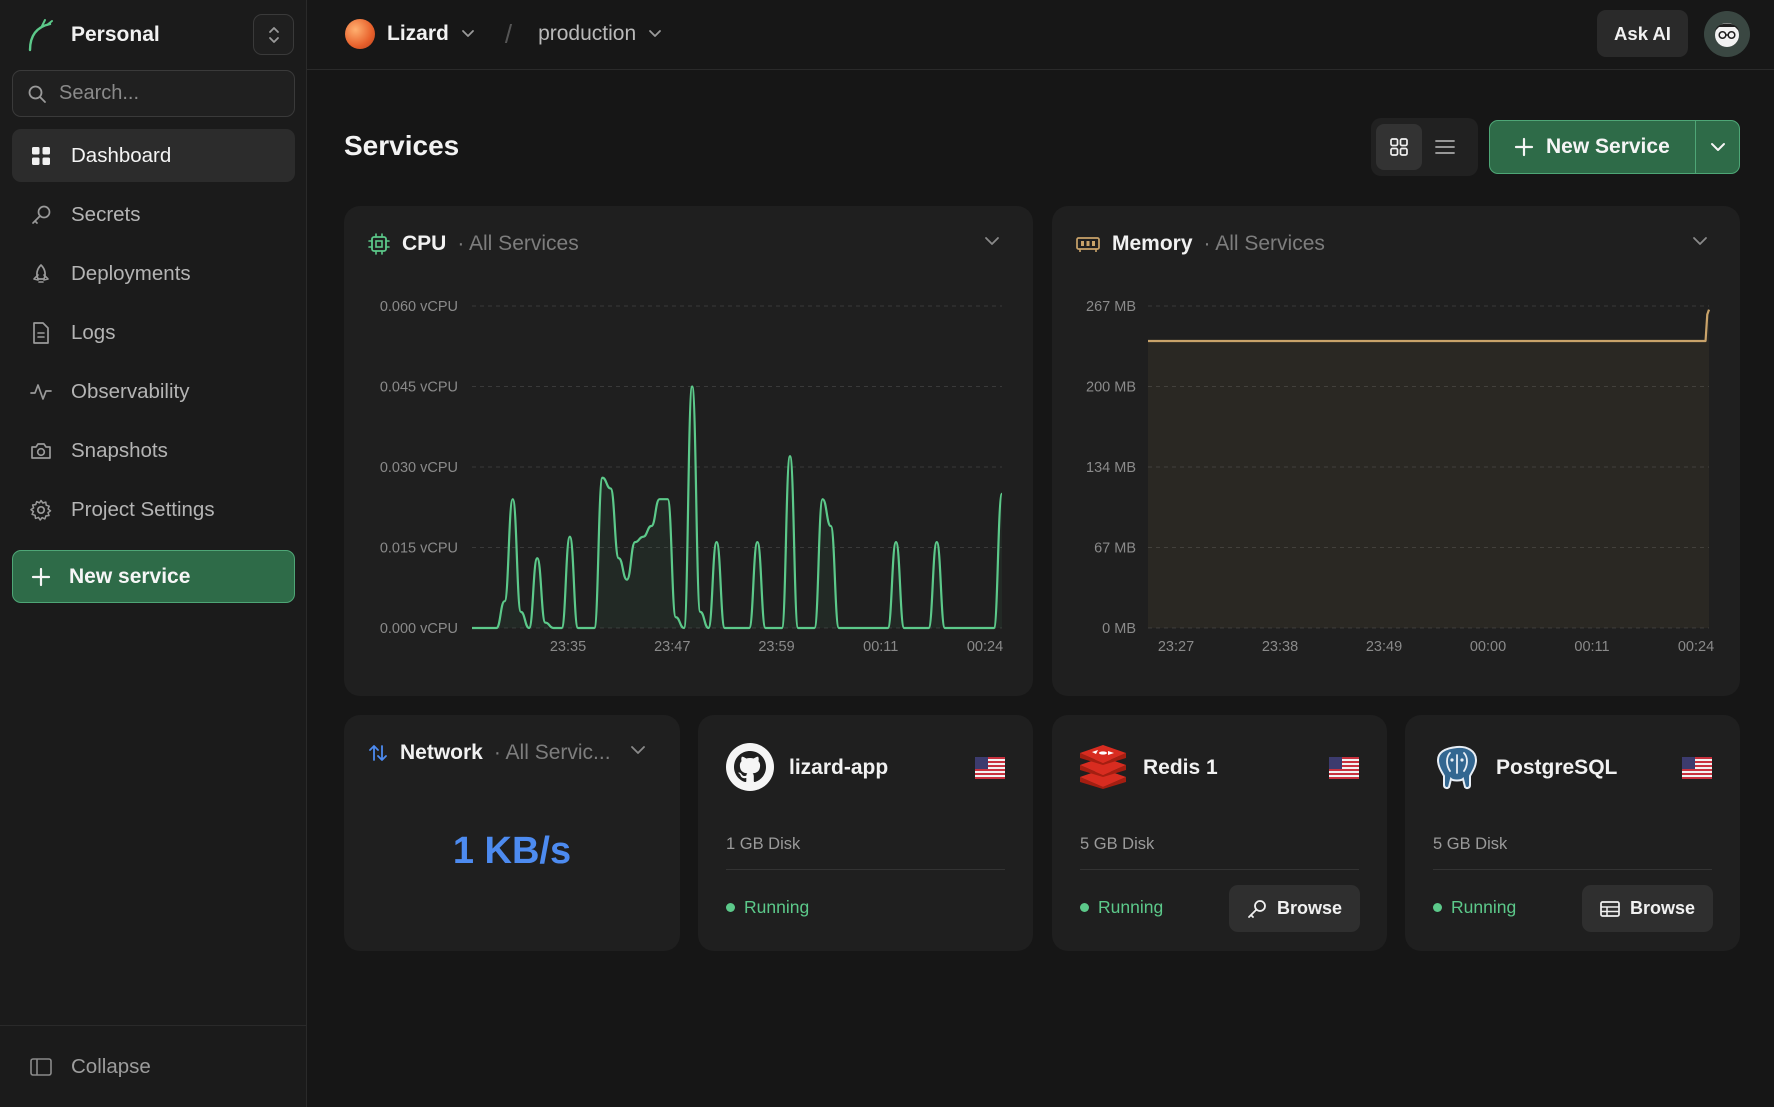 Image resolution: width=1774 pixels, height=1107 pixels. I want to click on sidebar-new-service-button: New service, so click(153, 576).